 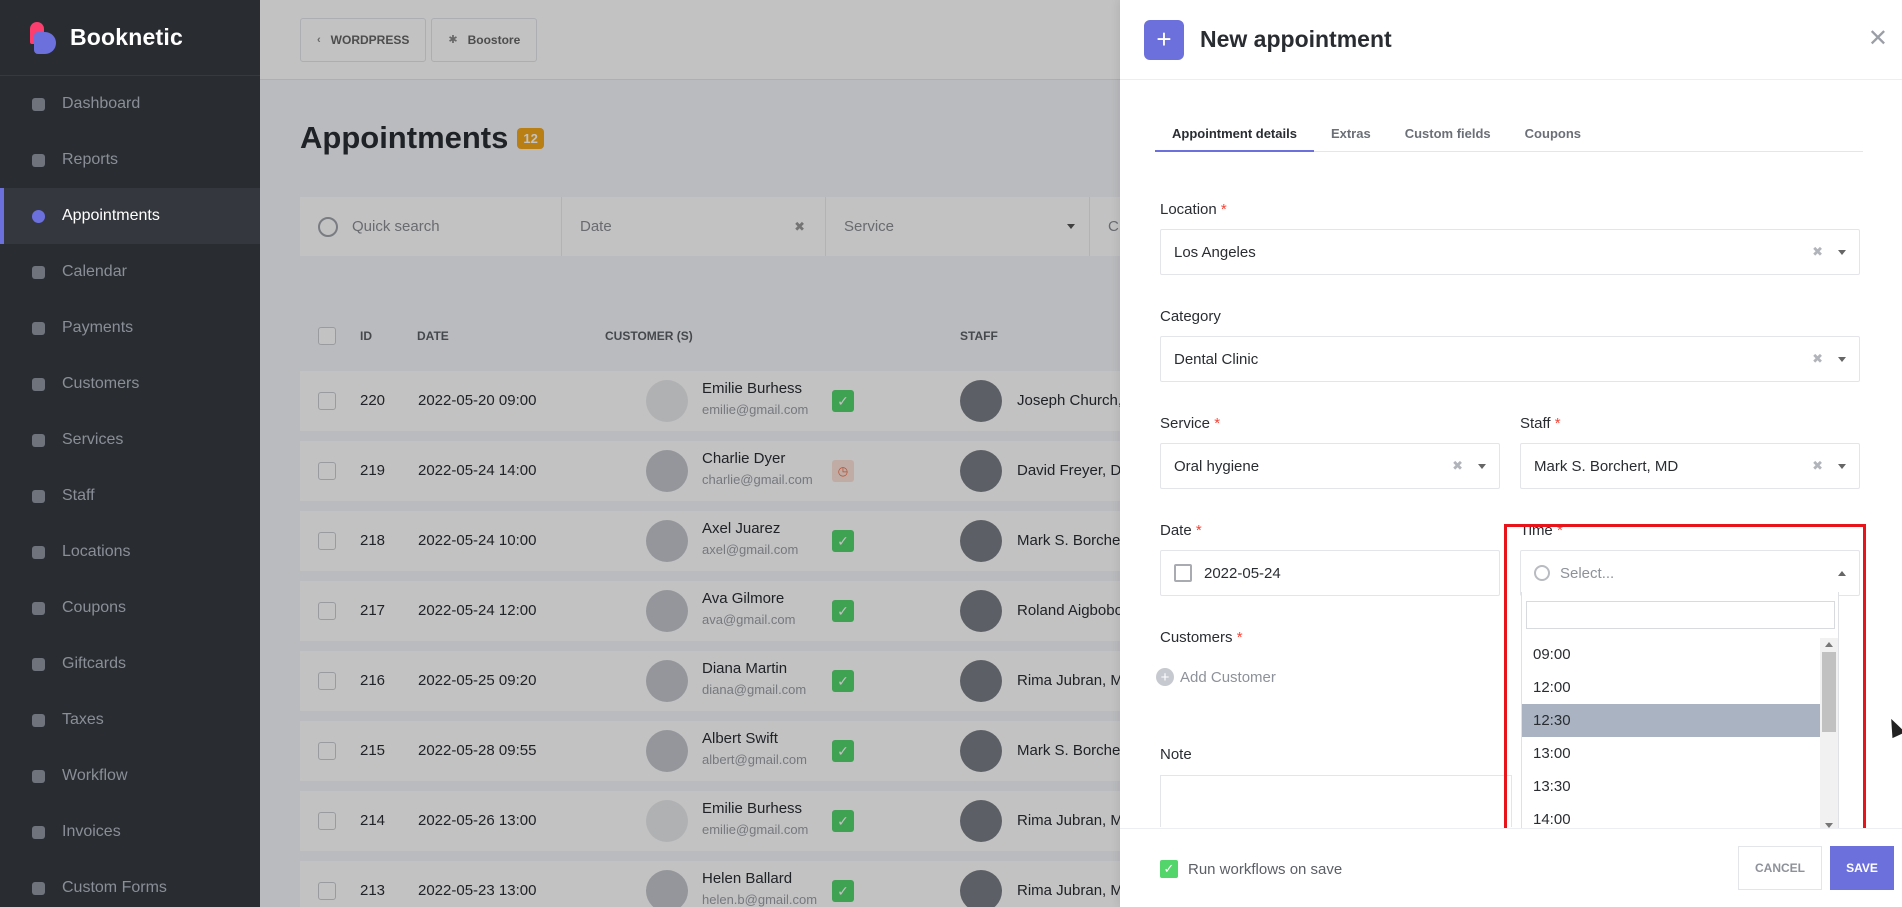 What do you see at coordinates (1862, 868) in the screenshot?
I see `save-button: SAVE` at bounding box center [1862, 868].